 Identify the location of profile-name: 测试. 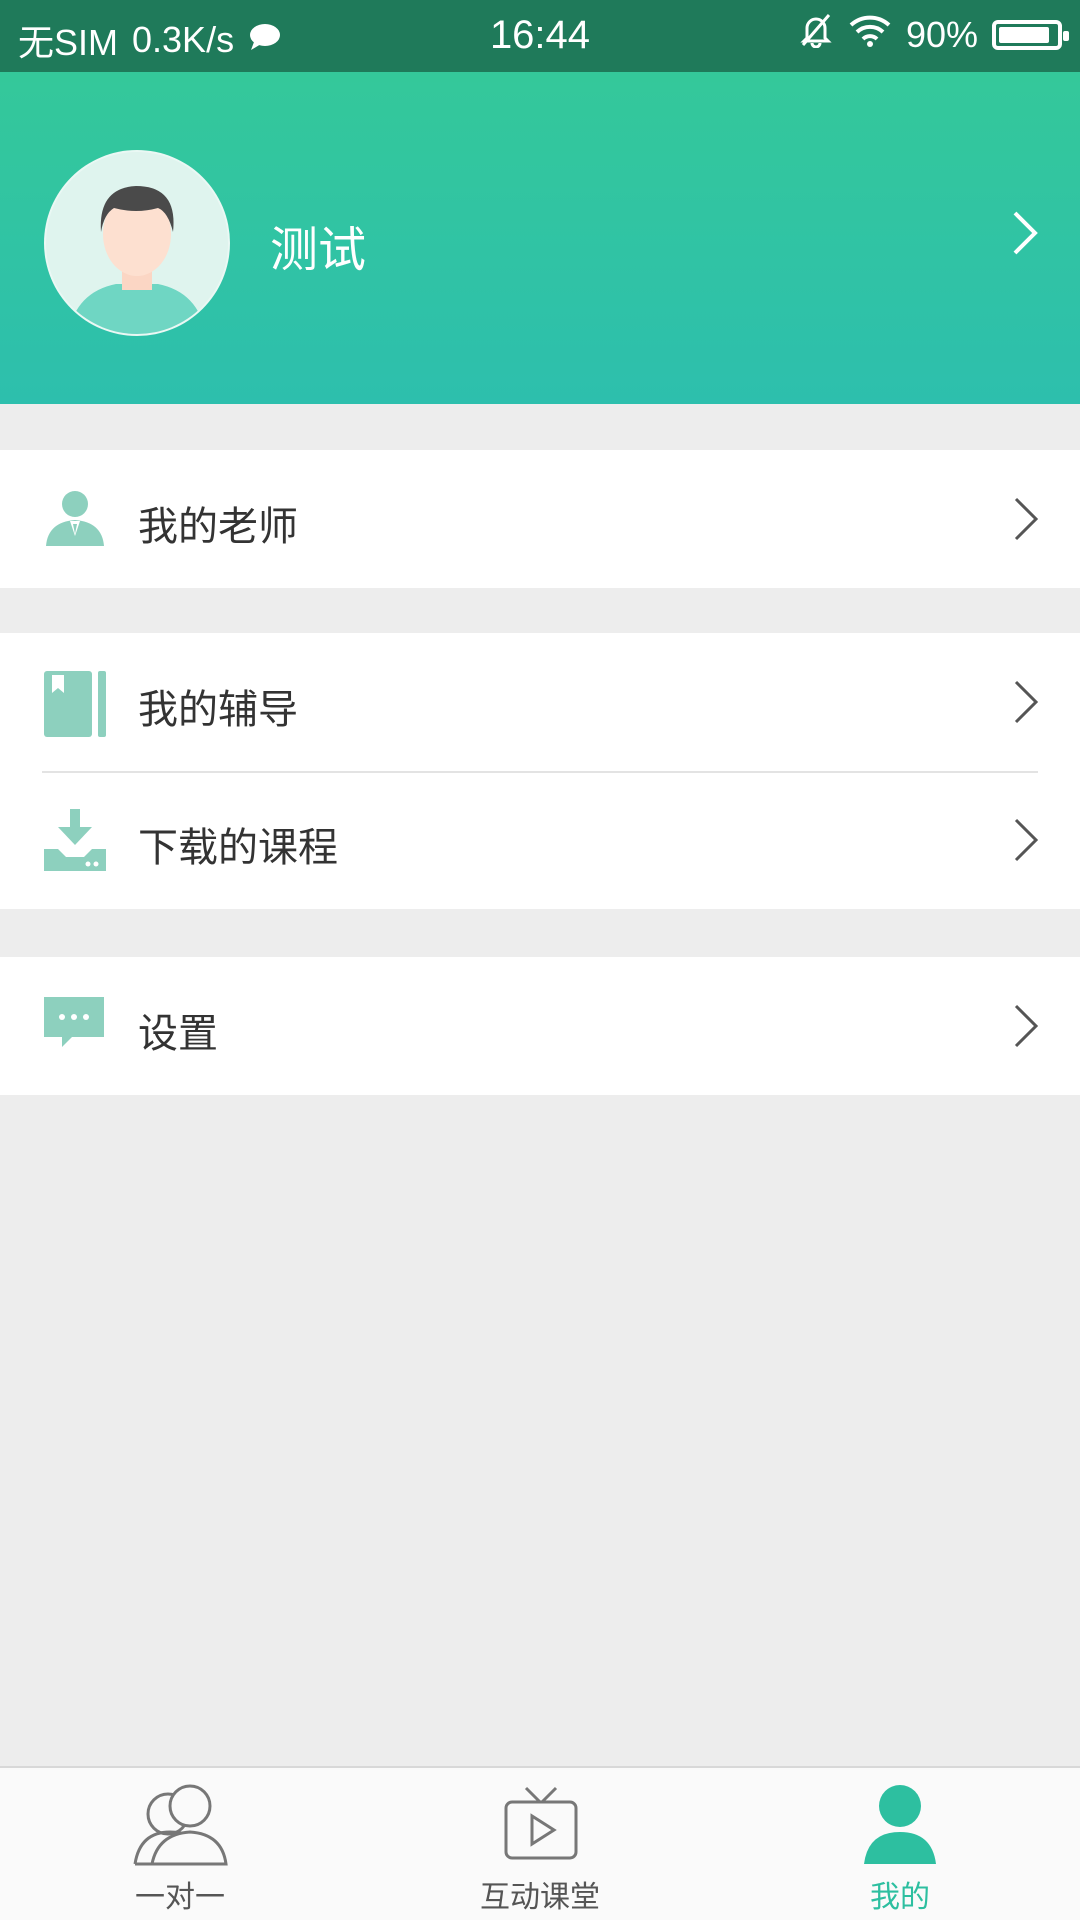
(318, 250).